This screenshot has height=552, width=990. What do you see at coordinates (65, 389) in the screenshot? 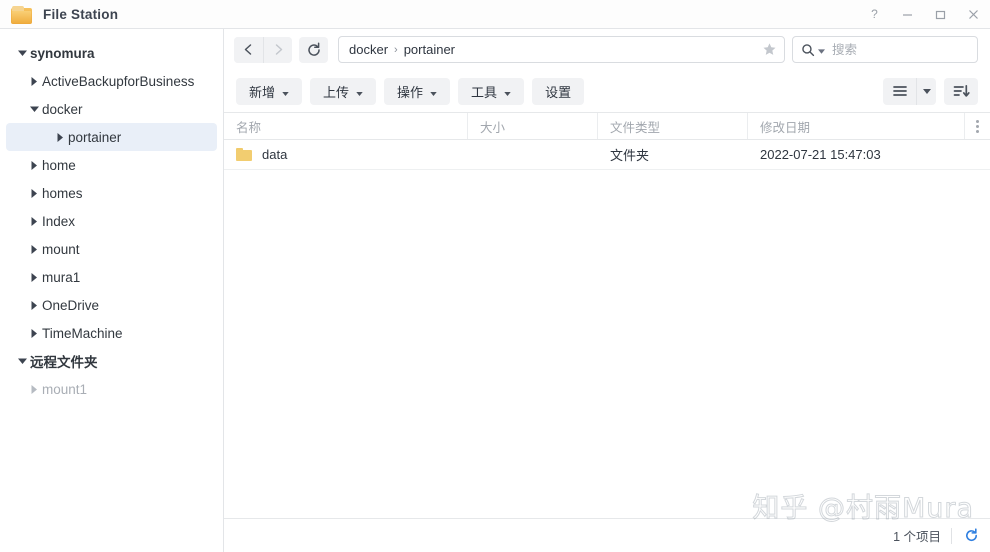
I see `sidebar-item-label: mount1` at bounding box center [65, 389].